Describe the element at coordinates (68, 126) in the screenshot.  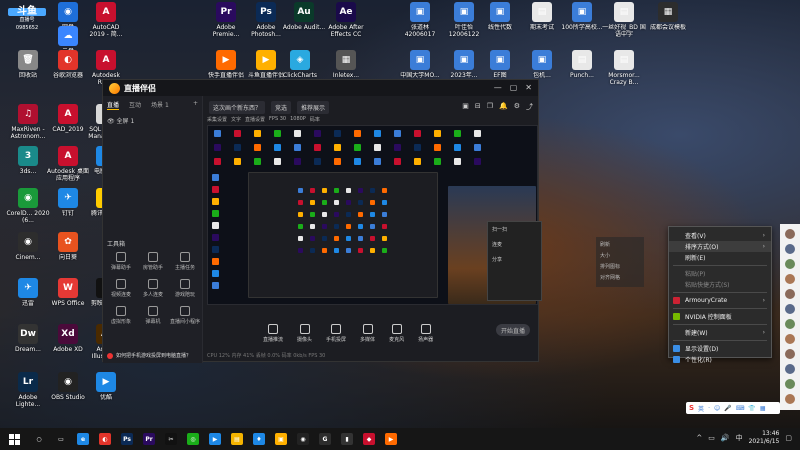
I see `desktop-icon: A CAD_2019` at that location.